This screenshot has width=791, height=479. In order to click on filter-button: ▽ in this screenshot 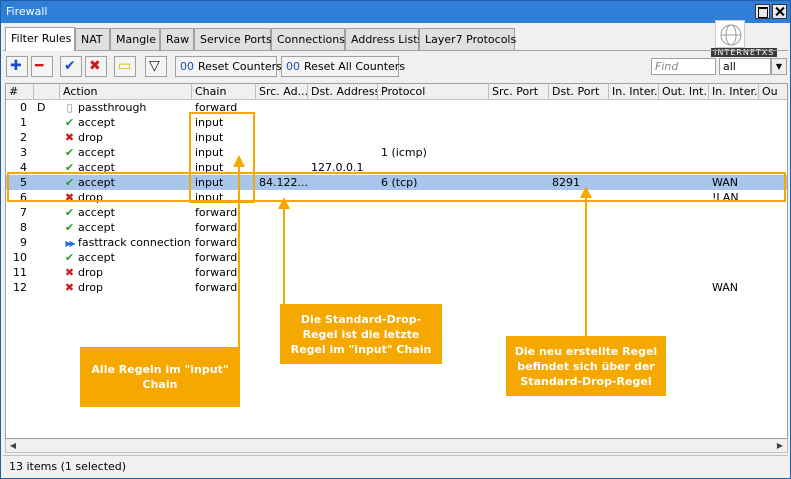, I will do `click(156, 66)`.